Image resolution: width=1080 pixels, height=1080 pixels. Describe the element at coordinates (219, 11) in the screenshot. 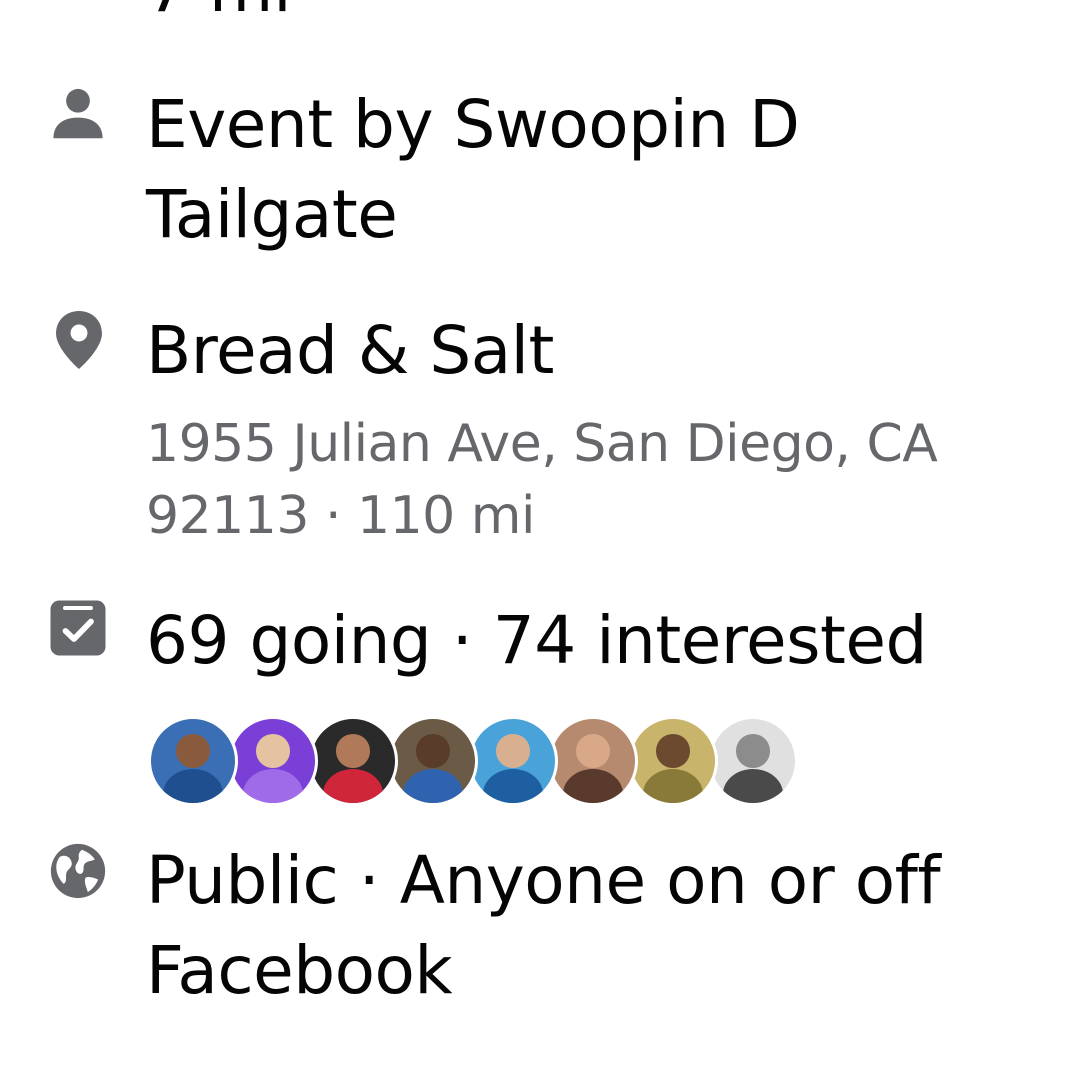

I see `distance-text-clipped: 7 mi` at that location.